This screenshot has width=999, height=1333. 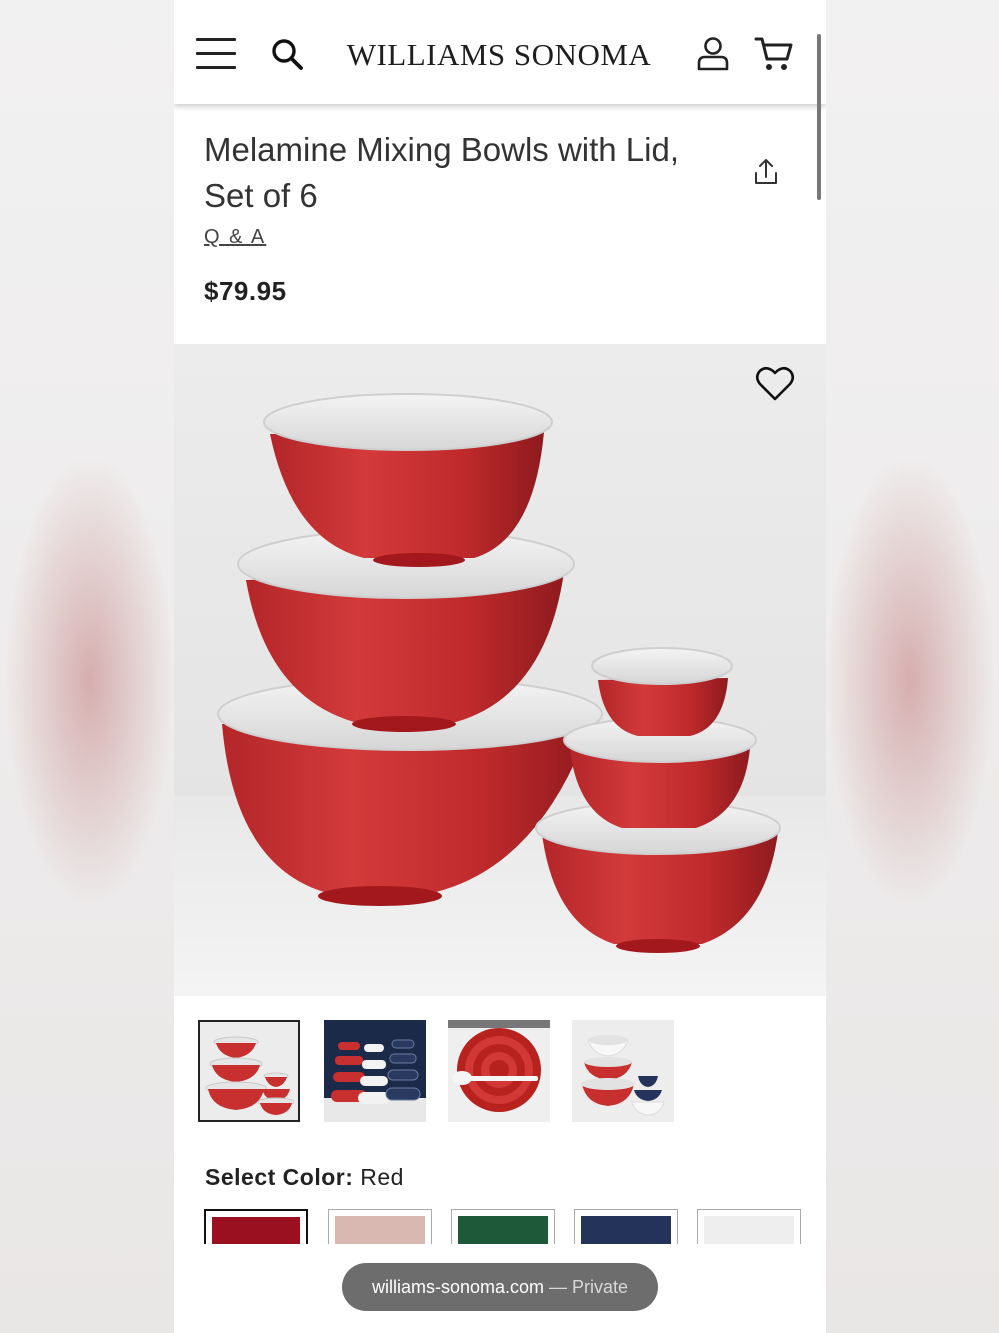 What do you see at coordinates (626, 1229) in the screenshot?
I see `swatch-navy` at bounding box center [626, 1229].